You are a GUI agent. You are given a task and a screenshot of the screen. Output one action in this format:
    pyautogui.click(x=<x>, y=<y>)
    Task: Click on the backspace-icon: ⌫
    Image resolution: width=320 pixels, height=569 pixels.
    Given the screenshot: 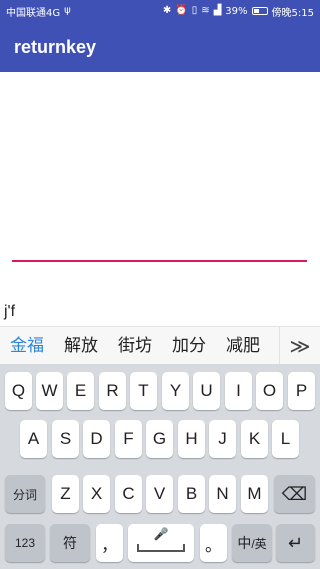 What is the action you would take?
    pyautogui.click(x=294, y=494)
    